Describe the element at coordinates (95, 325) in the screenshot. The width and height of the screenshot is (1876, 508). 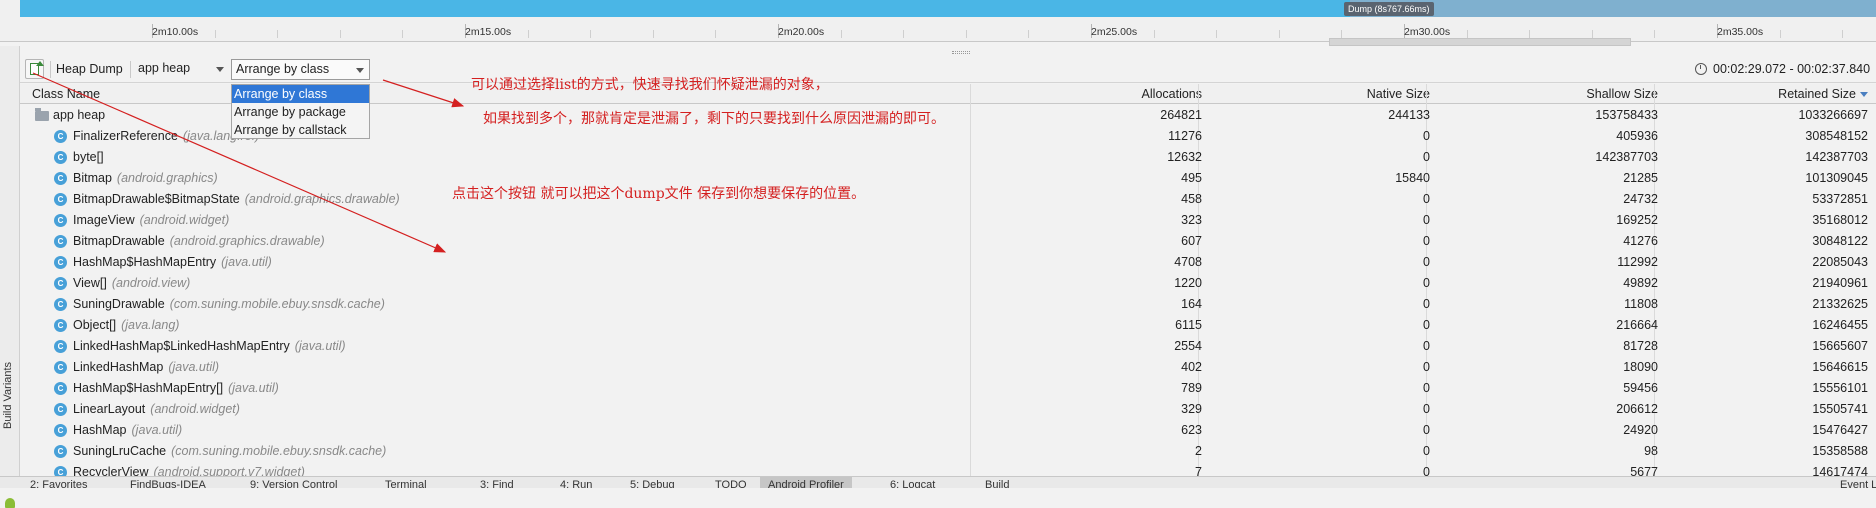
I see `row-class-name: Object[]` at that location.